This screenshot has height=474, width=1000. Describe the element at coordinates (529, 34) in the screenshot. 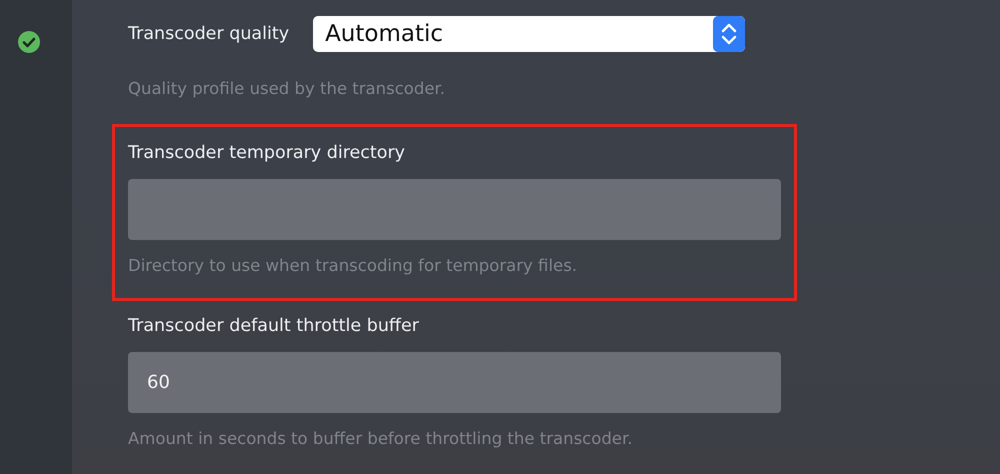

I see `quality-dropdown: Automatic` at that location.